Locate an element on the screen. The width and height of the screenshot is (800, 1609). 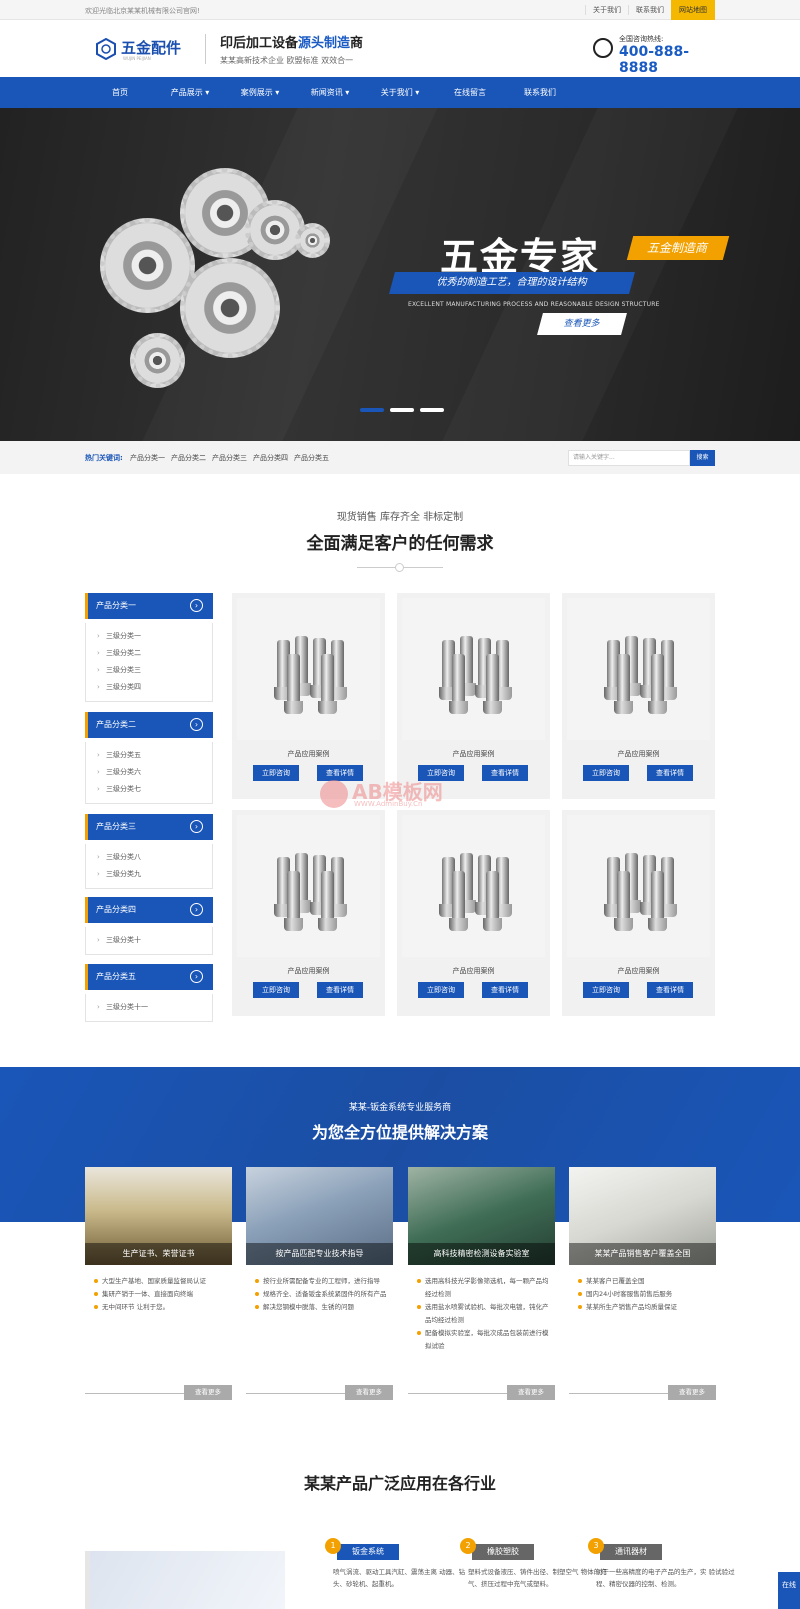
gear-image is located at coordinates (275, 230).